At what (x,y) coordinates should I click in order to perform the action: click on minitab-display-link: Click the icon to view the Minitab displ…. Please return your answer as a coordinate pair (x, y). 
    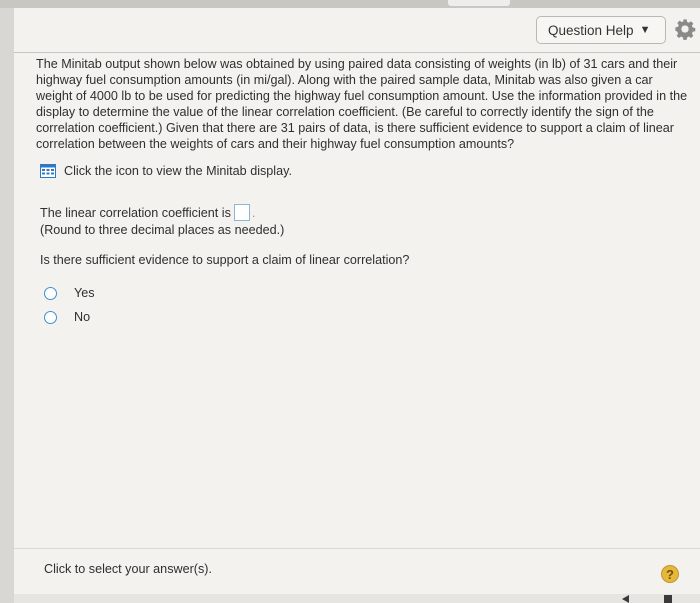
    Looking at the image, I should click on (166, 171).